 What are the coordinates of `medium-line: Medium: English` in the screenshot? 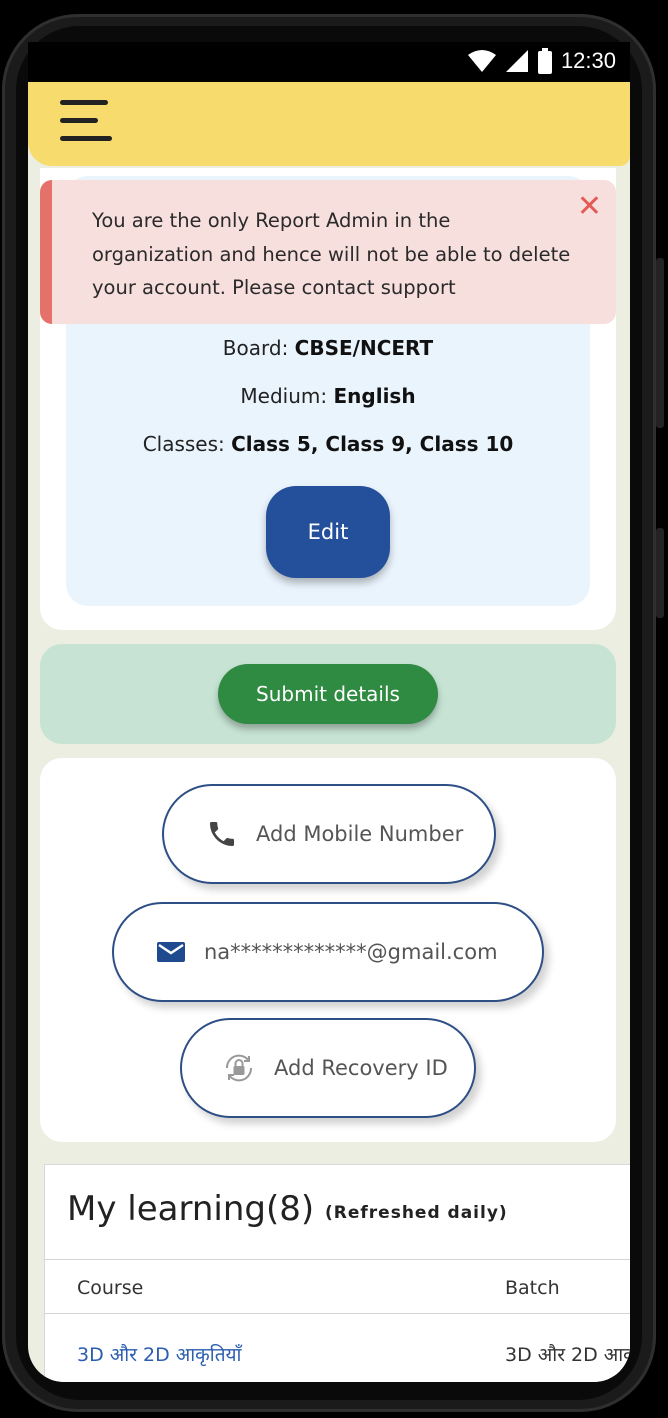 It's located at (328, 396).